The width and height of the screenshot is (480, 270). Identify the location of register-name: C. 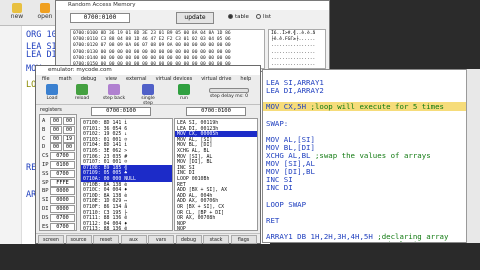
(44, 138).